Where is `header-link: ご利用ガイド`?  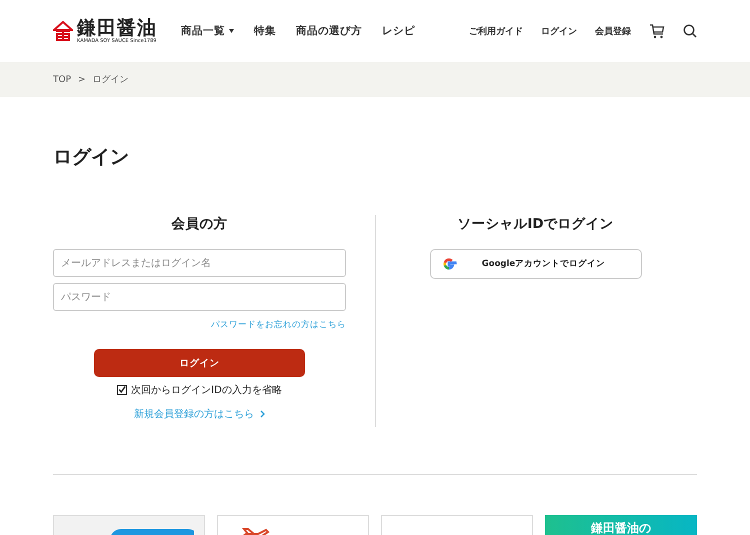
header-link: ご利用ガイド is located at coordinates (496, 31).